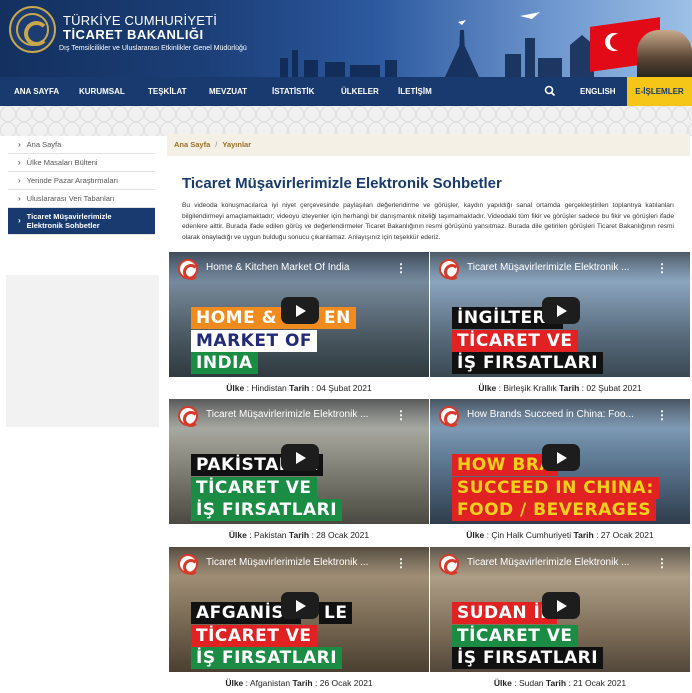  Describe the element at coordinates (192, 144) in the screenshot. I see `breadcrumb-home: Ana Sayfa` at that location.